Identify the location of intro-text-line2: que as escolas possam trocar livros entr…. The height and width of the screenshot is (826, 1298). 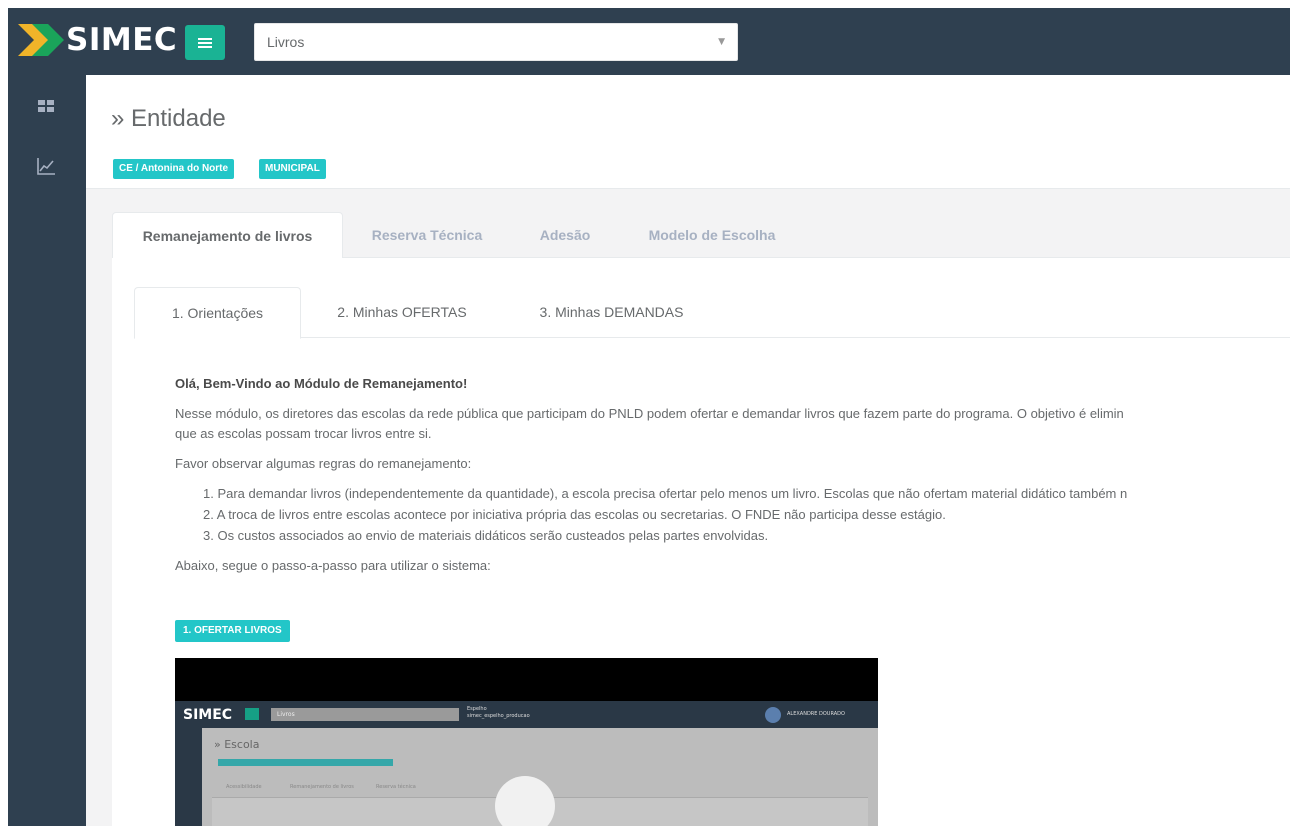
(303, 433).